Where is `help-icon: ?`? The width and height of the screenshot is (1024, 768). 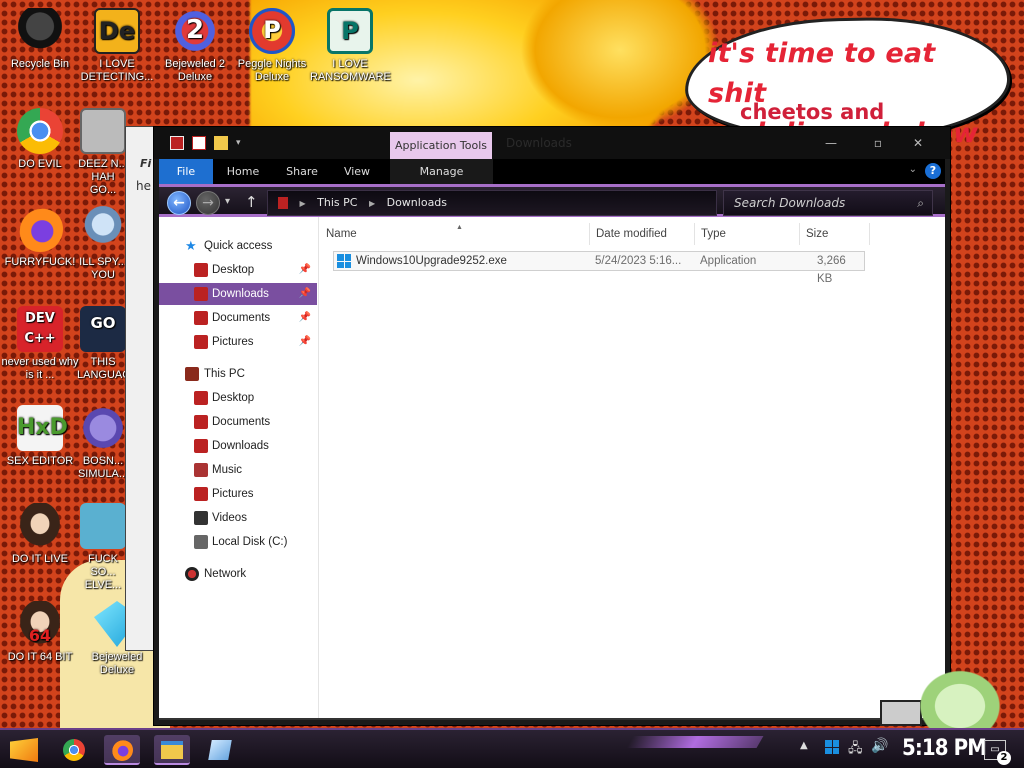
help-icon: ? is located at coordinates (933, 171).